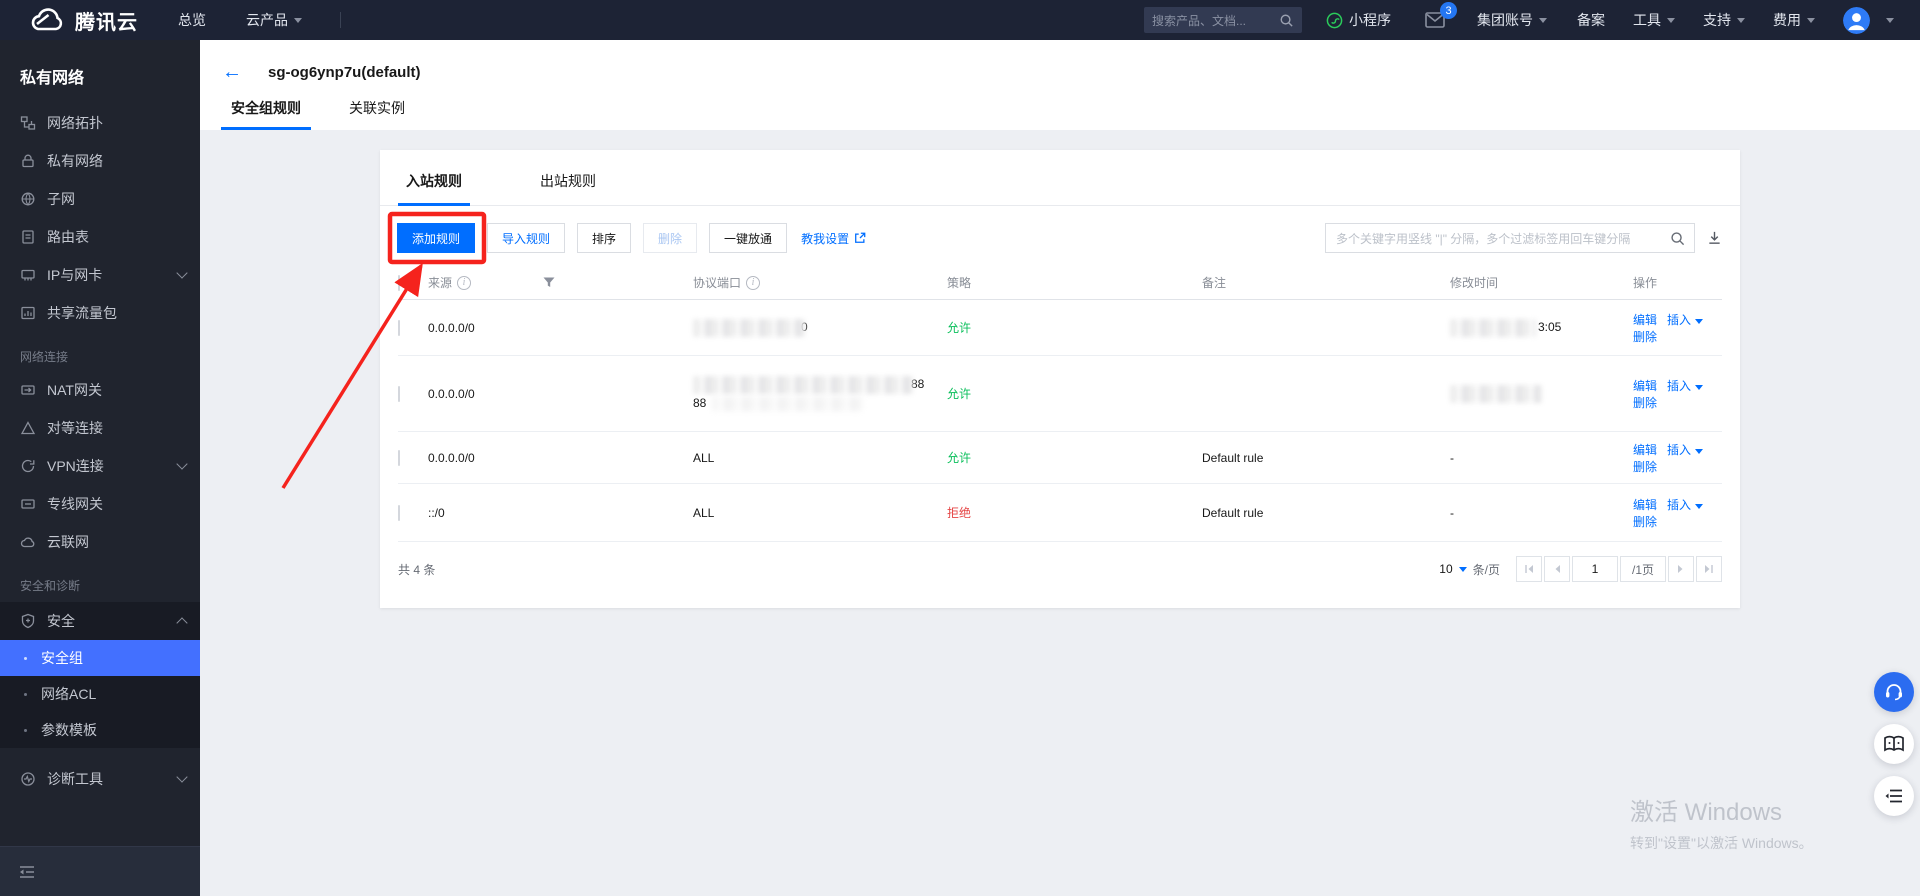 This screenshot has width=1920, height=896. Describe the element at coordinates (274, 20) in the screenshot. I see `nav-products: 云产品` at that location.